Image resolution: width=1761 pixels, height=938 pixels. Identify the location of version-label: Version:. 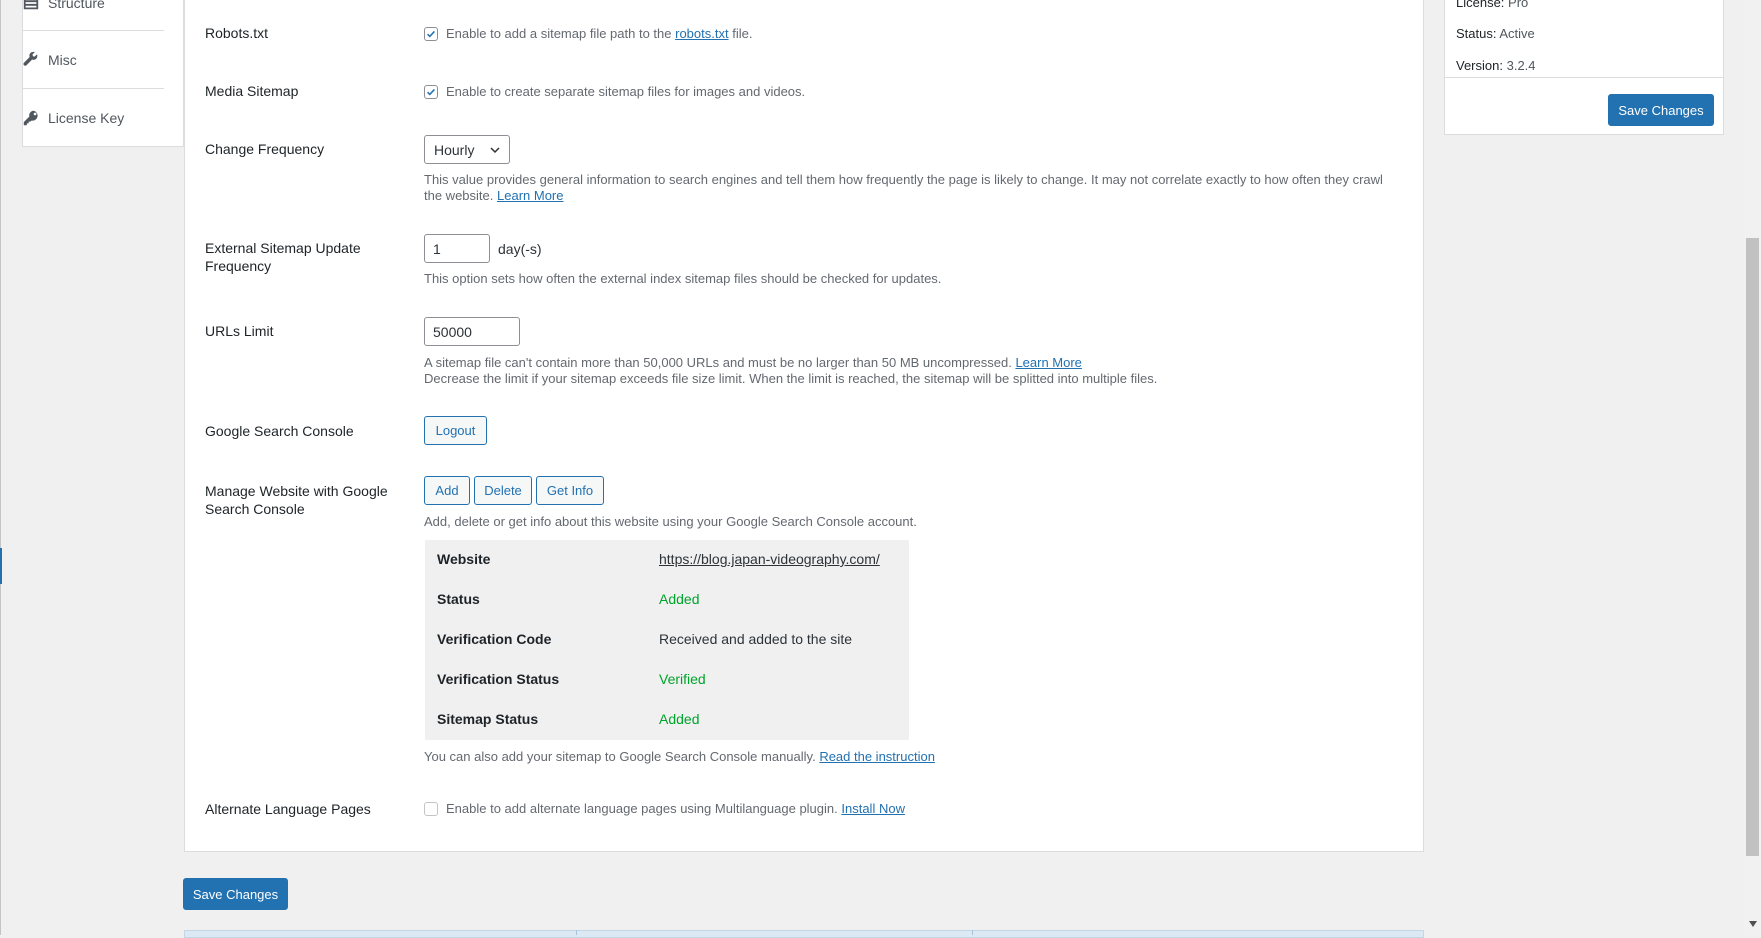
(1479, 65).